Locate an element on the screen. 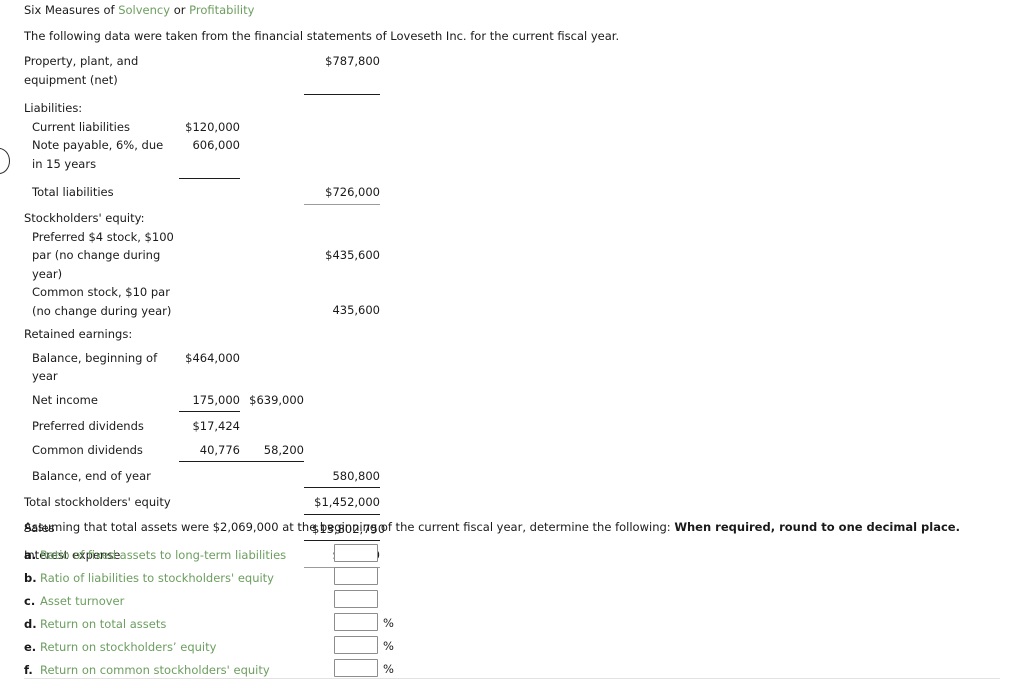 The image size is (1024, 683). row-value-col3: $726,000 is located at coordinates (342, 191).